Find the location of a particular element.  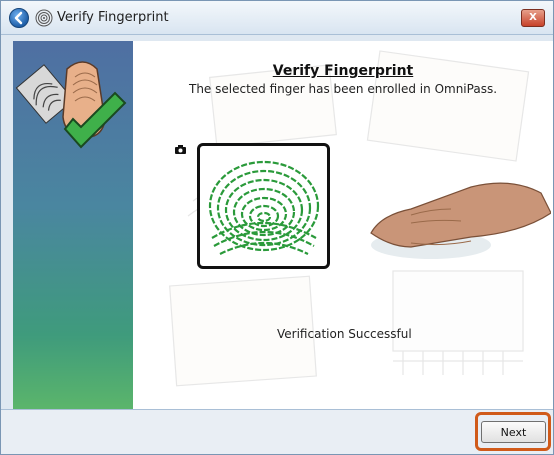

title-bar: Verify Fingerprint X is located at coordinates (277, 18).